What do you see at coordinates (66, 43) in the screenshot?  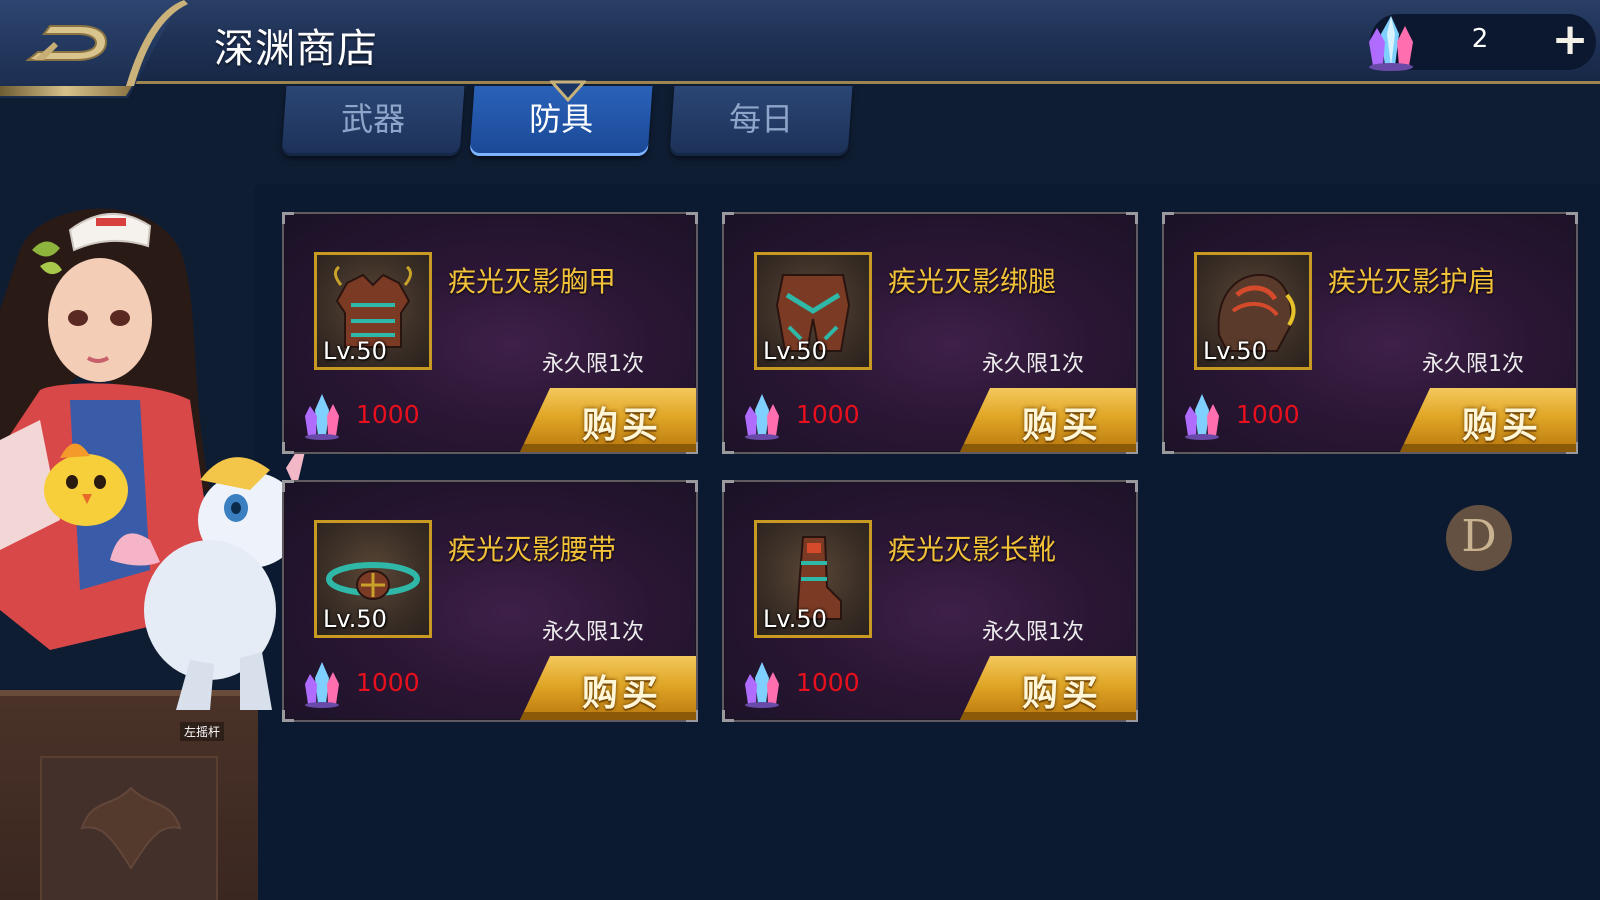 I see `back-arrow-icon` at bounding box center [66, 43].